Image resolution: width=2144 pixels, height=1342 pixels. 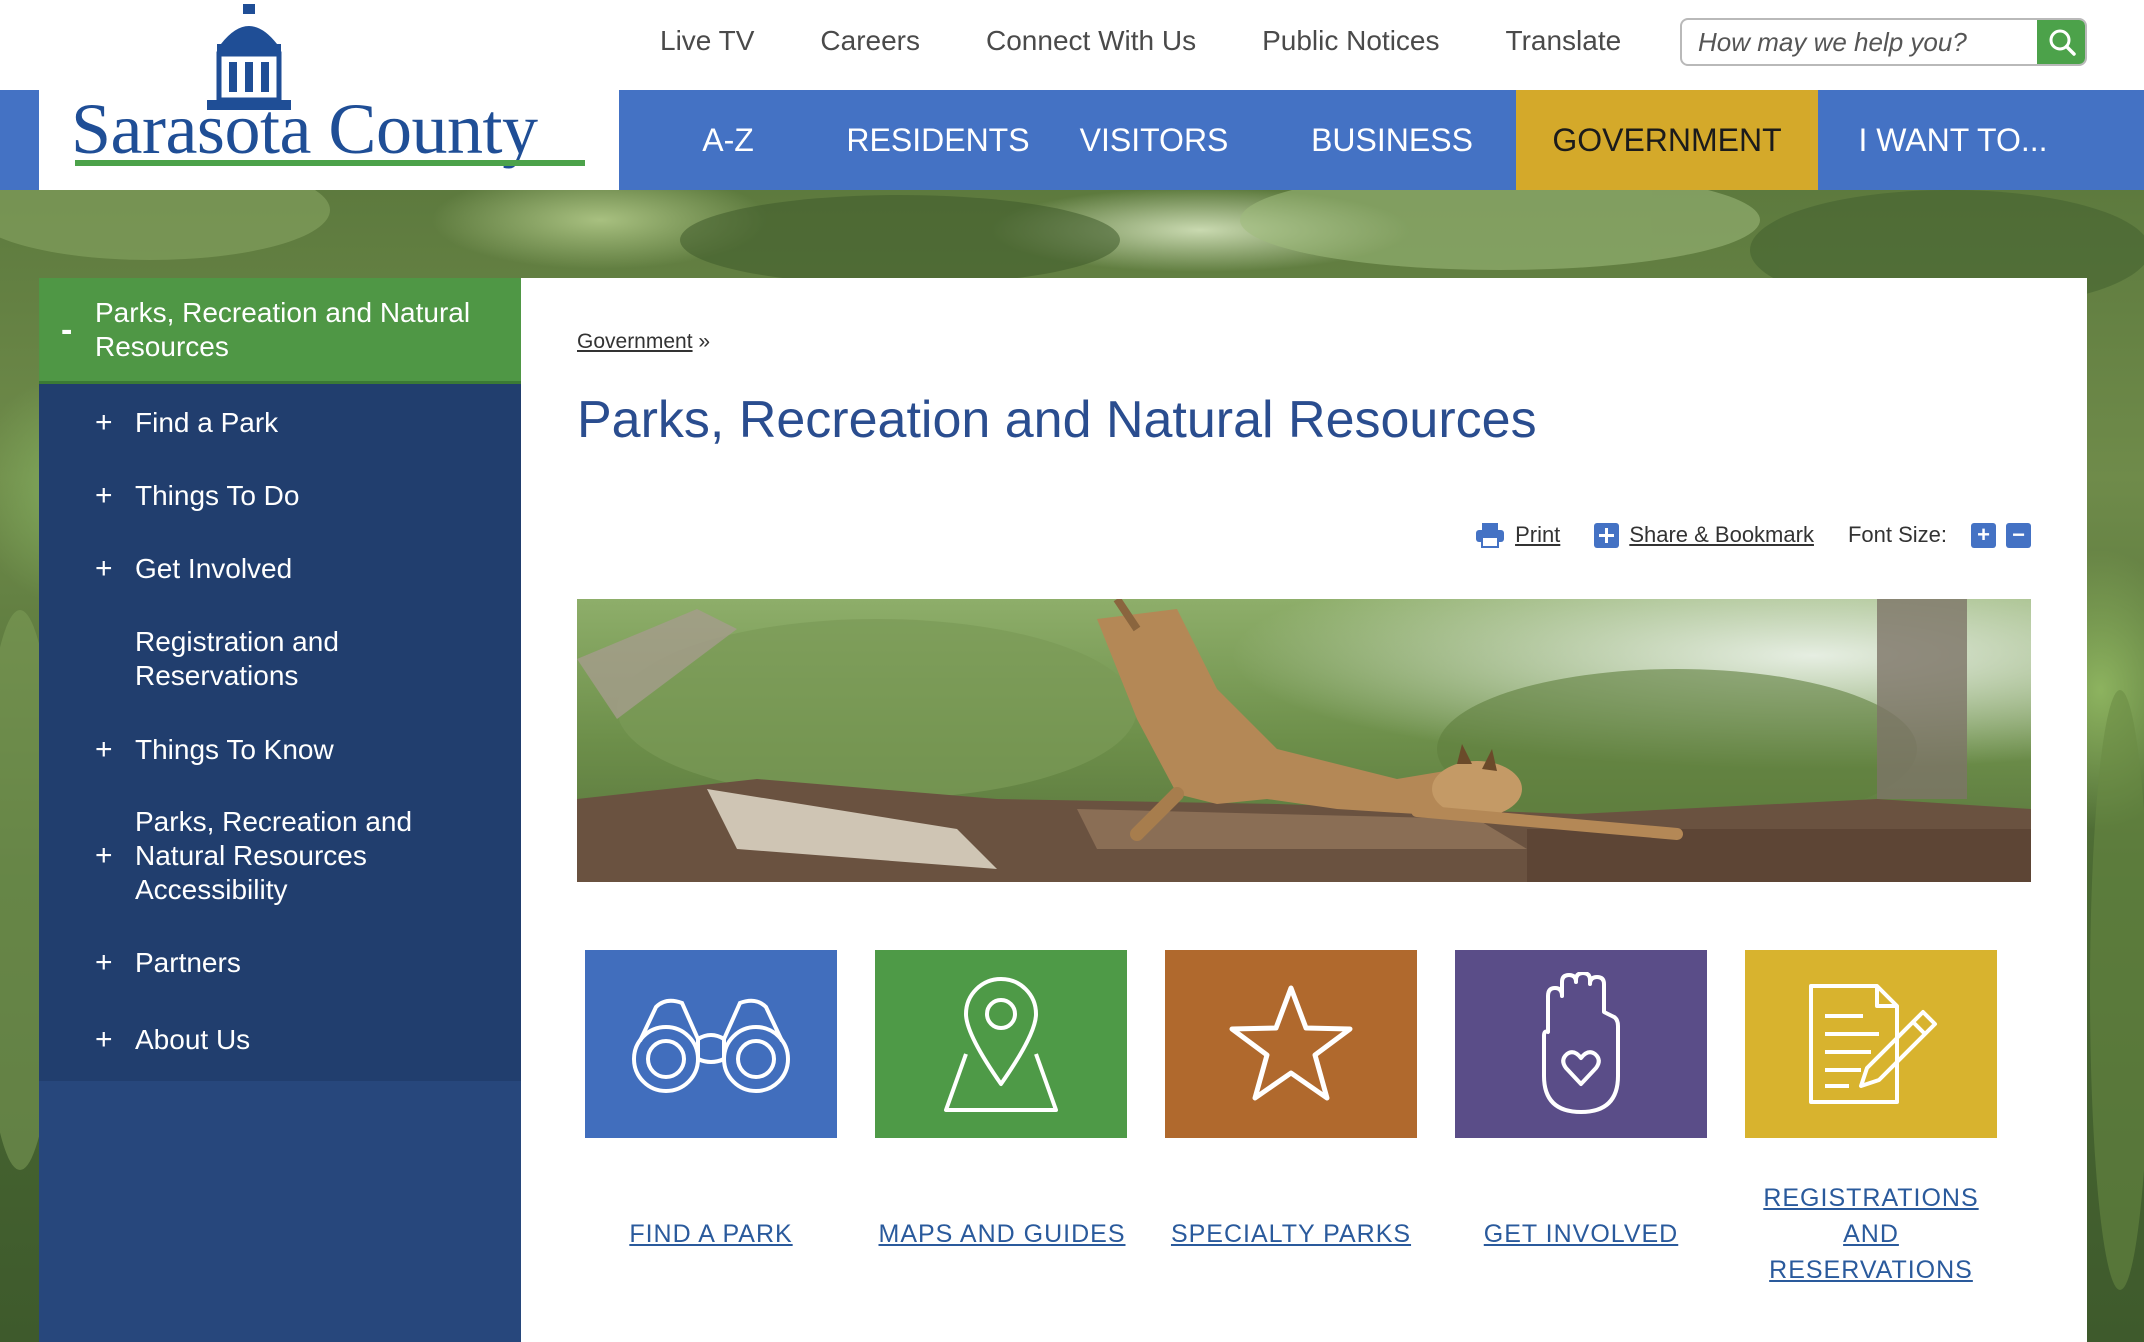 What do you see at coordinates (728, 140) in the screenshot?
I see `nav-a-z: A-Z` at bounding box center [728, 140].